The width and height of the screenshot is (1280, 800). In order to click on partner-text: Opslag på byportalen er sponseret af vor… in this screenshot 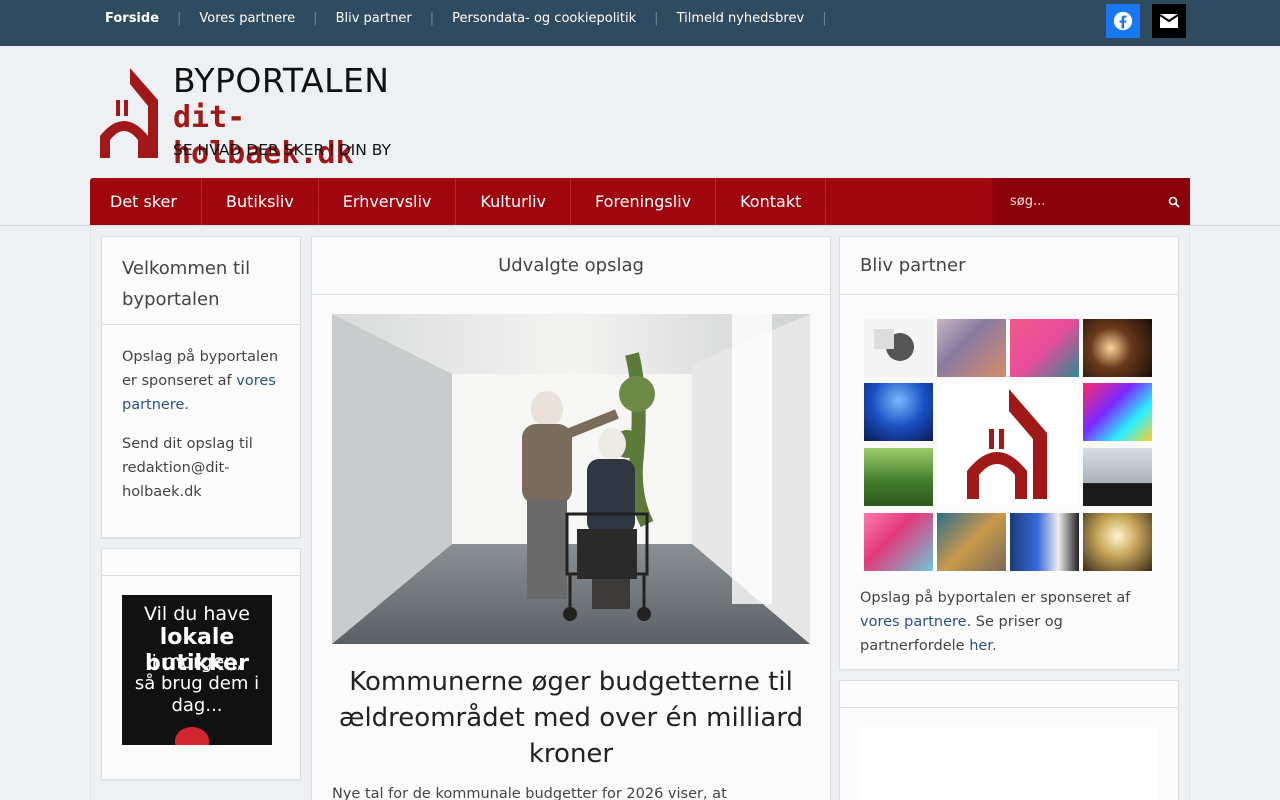, I will do `click(1010, 622)`.